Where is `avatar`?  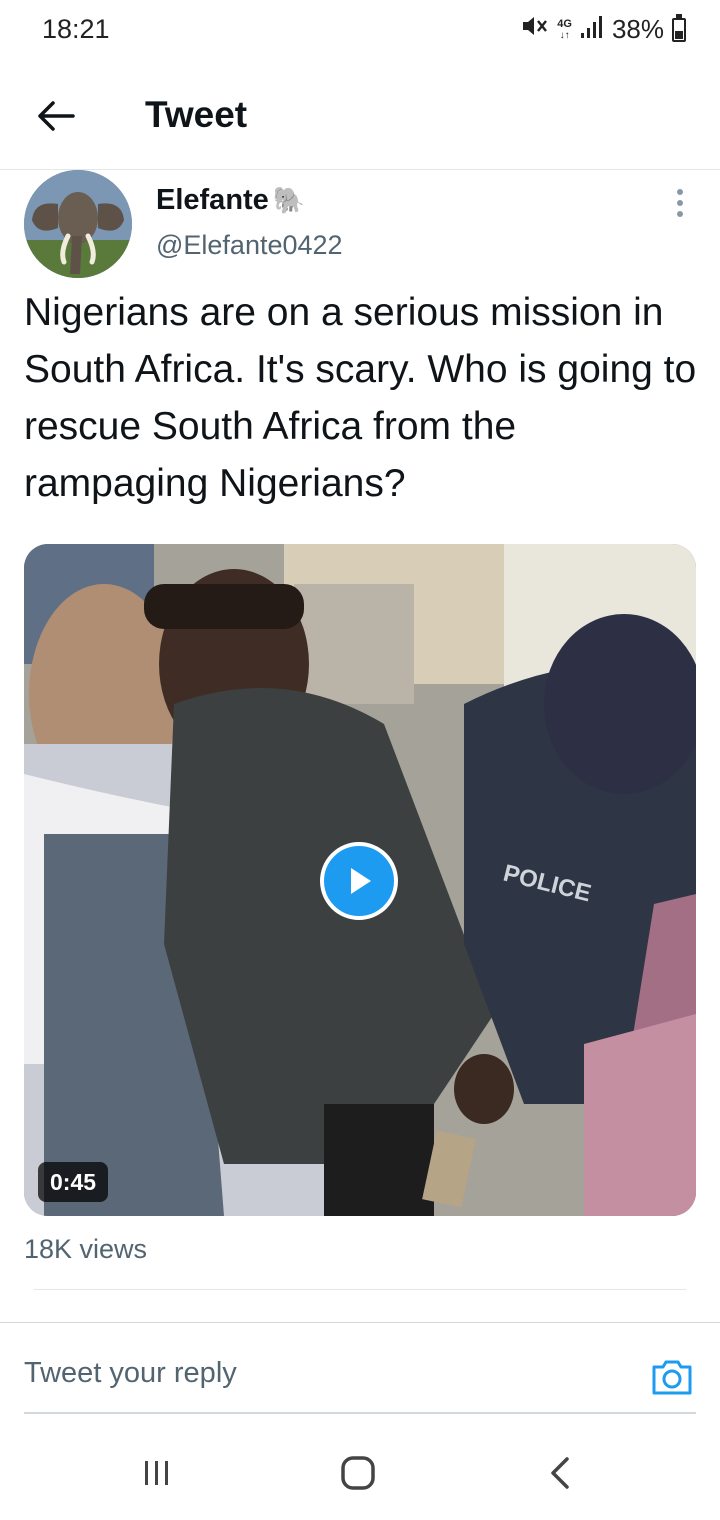 avatar is located at coordinates (78, 224).